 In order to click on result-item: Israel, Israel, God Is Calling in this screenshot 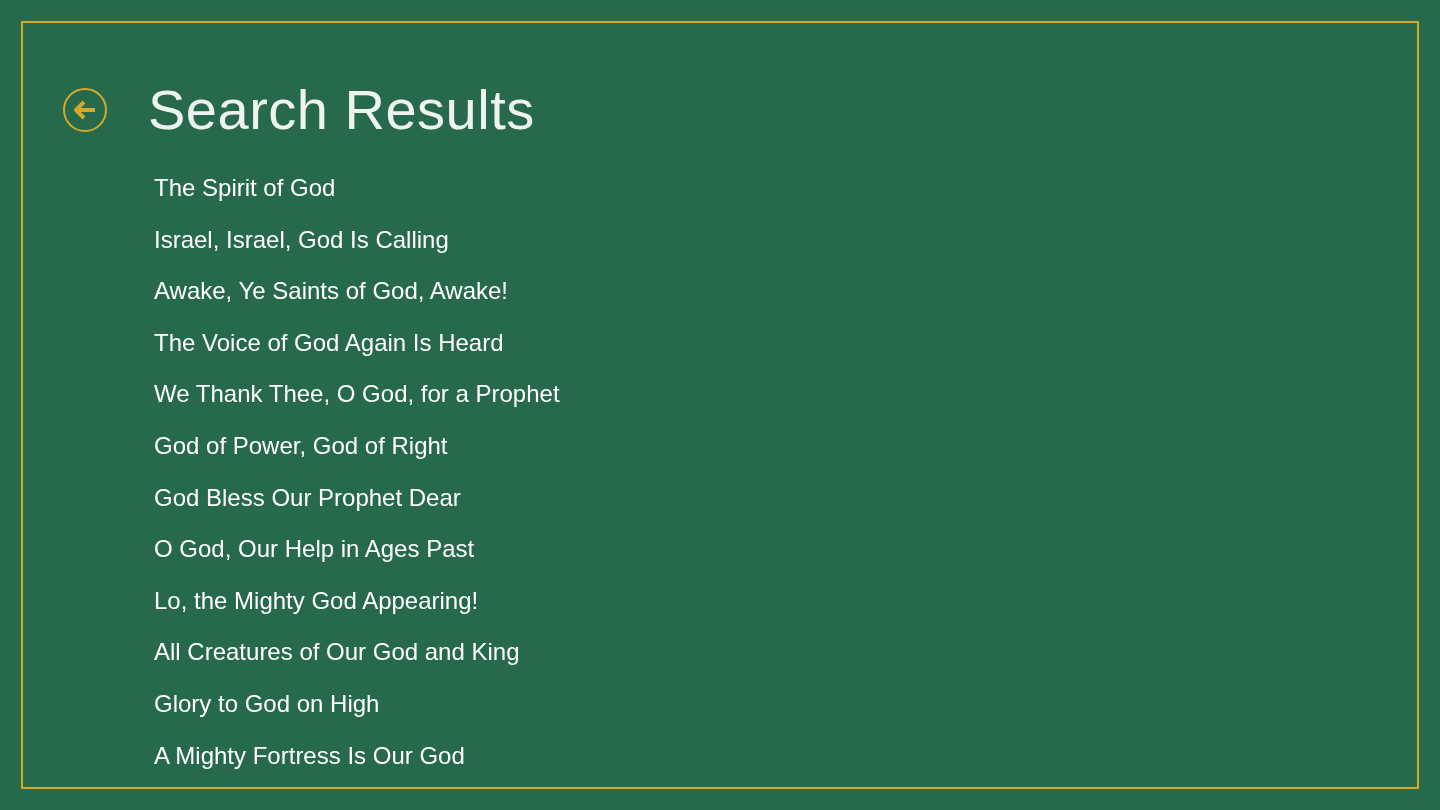, I will do `click(301, 239)`.